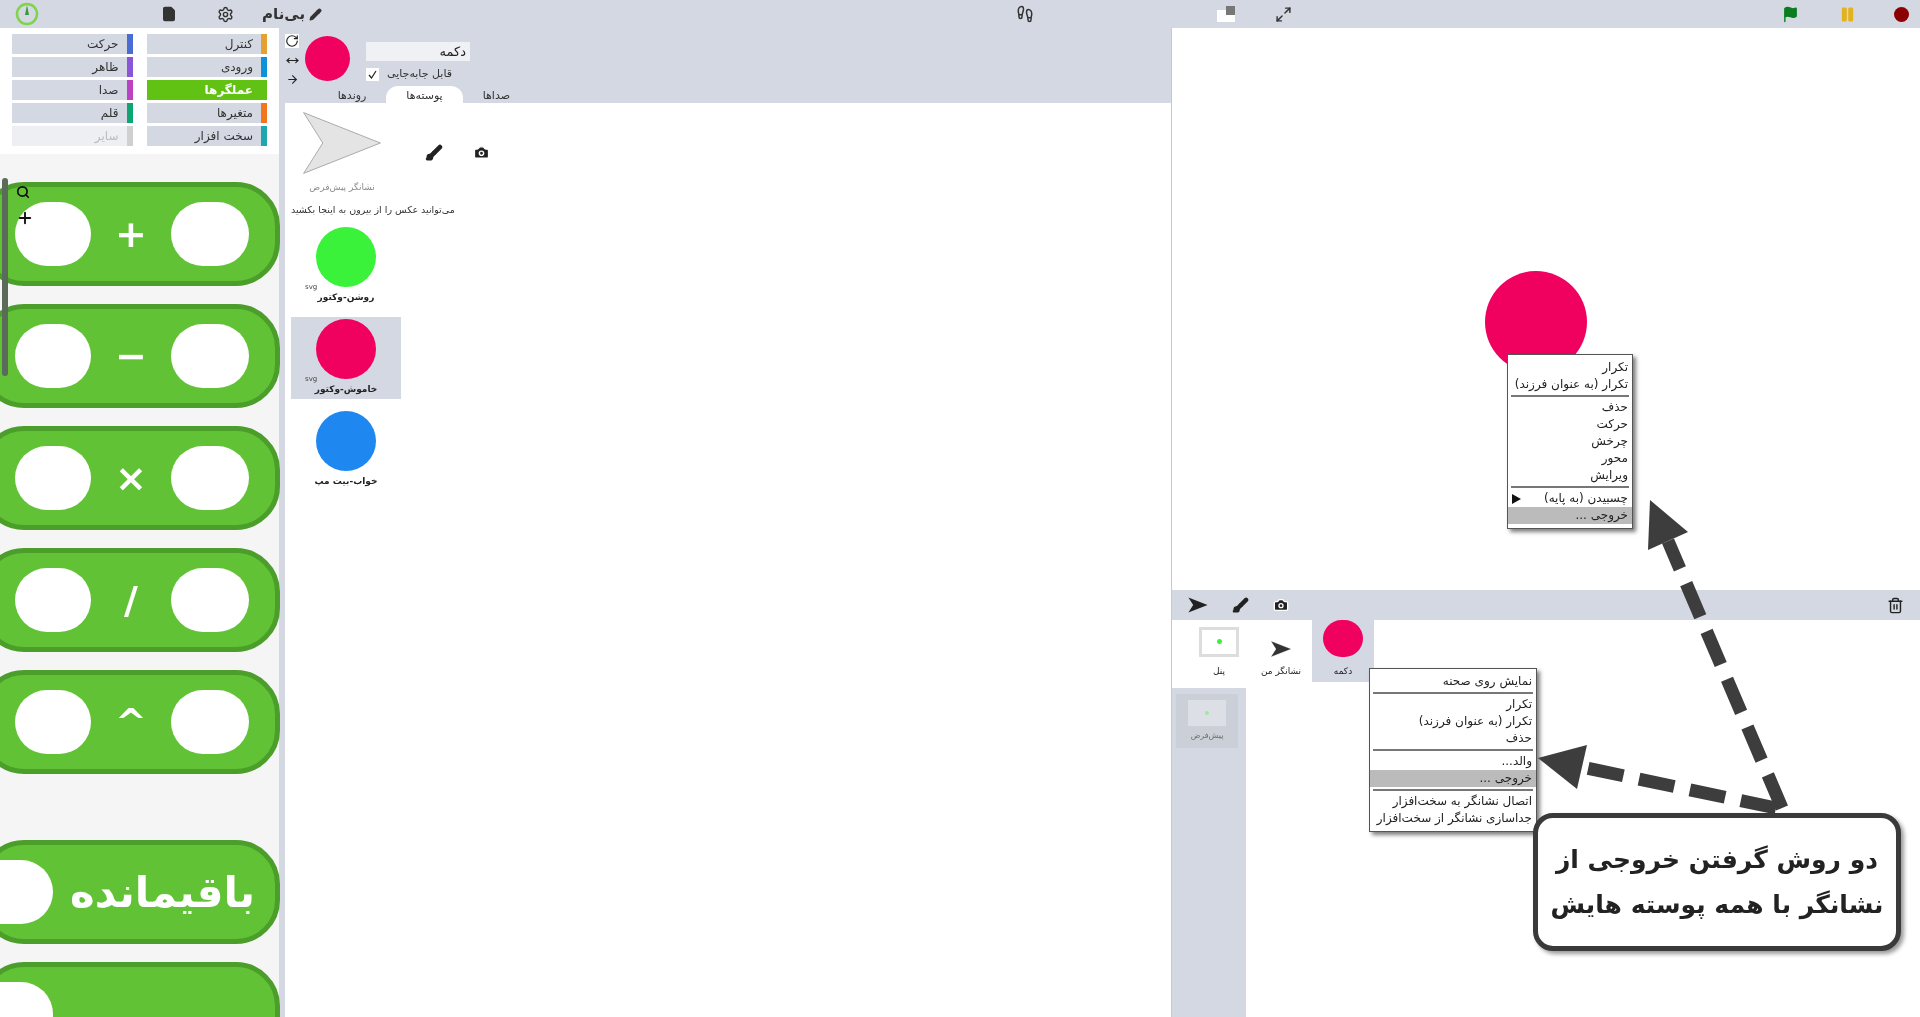 This screenshot has width=1920, height=1017. What do you see at coordinates (1226, 14) in the screenshot?
I see `stage-size-icon` at bounding box center [1226, 14].